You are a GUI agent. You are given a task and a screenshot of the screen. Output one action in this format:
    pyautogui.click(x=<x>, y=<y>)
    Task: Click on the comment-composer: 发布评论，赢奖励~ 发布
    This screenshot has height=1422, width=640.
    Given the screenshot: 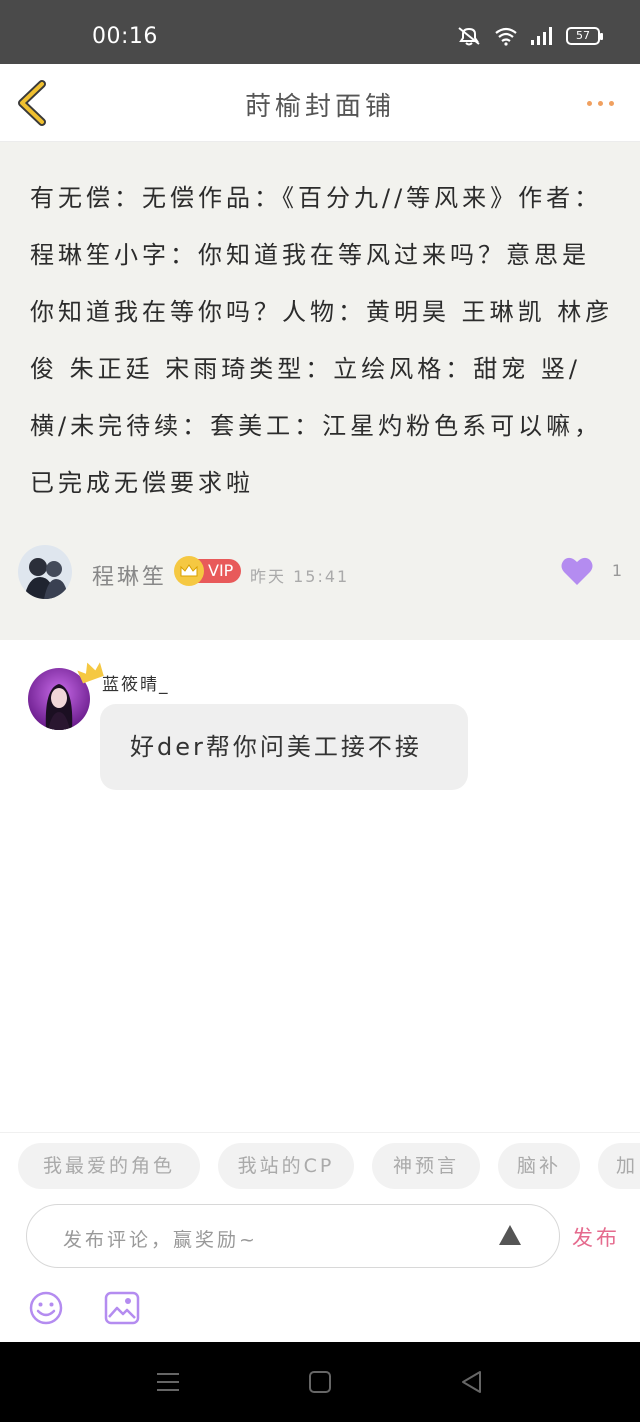 What is the action you would take?
    pyautogui.click(x=320, y=1237)
    